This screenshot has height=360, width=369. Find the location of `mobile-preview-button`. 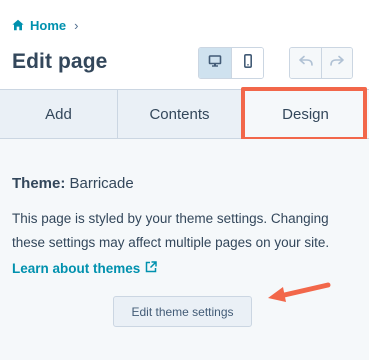

mobile-preview-button is located at coordinates (247, 63).